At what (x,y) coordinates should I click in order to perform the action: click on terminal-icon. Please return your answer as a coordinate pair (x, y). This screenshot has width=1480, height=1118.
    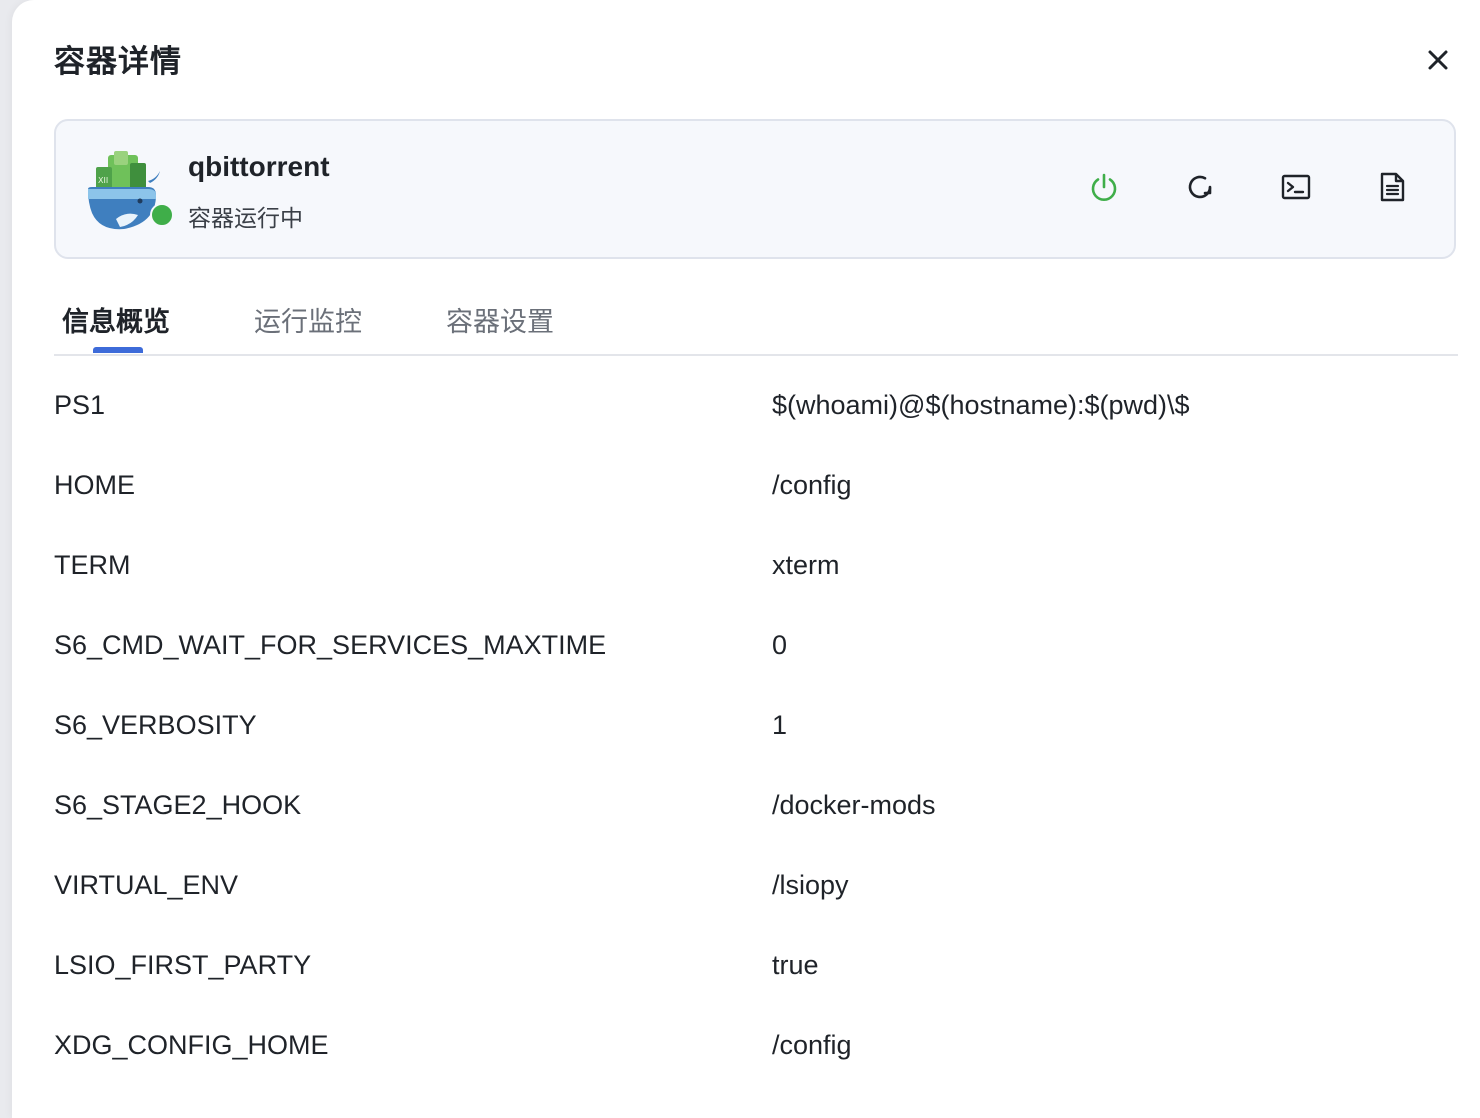
    Looking at the image, I should click on (1296, 187).